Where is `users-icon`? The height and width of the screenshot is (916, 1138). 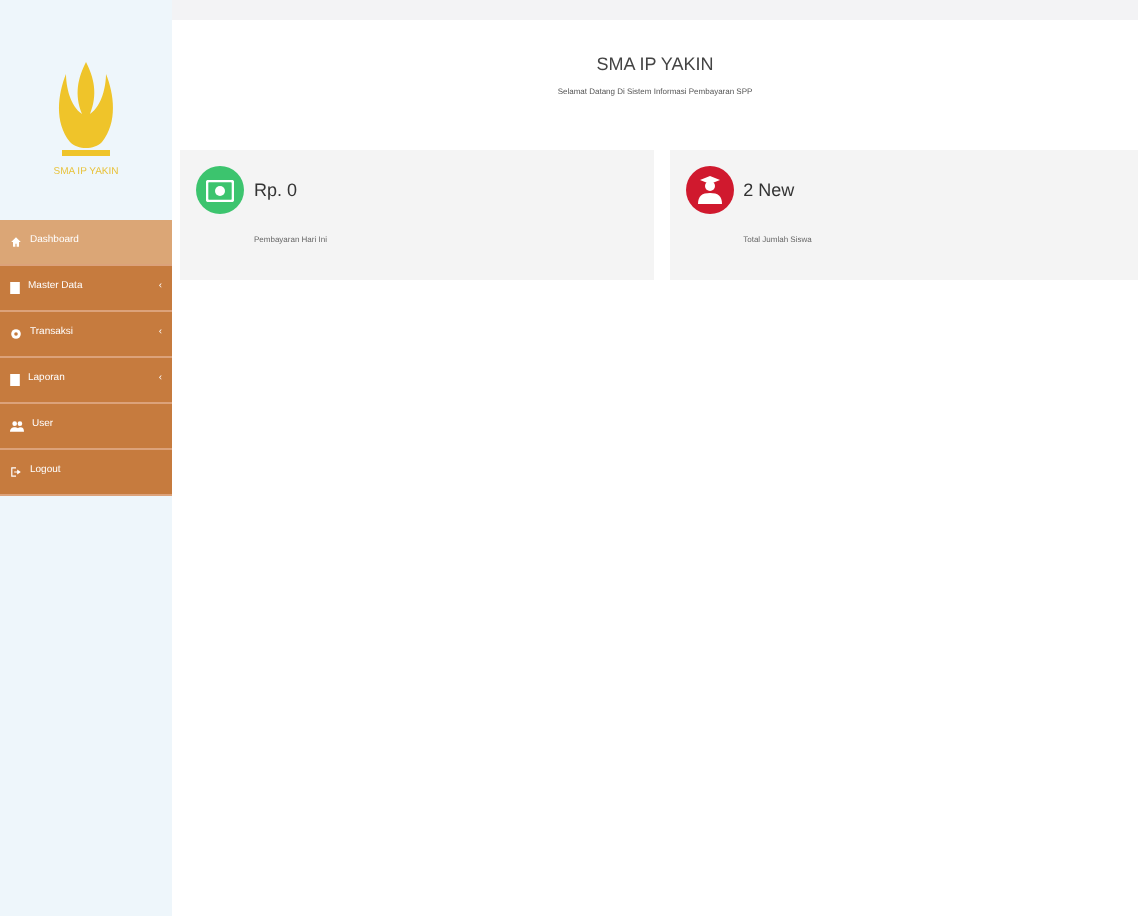 users-icon is located at coordinates (17, 426).